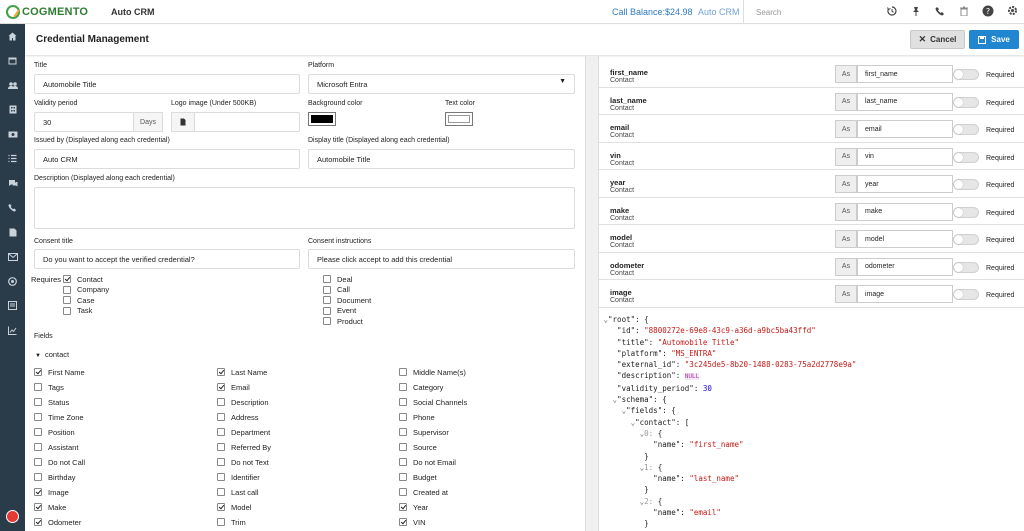  What do you see at coordinates (38, 462) in the screenshot?
I see `field-do-not-call-checkbox` at bounding box center [38, 462].